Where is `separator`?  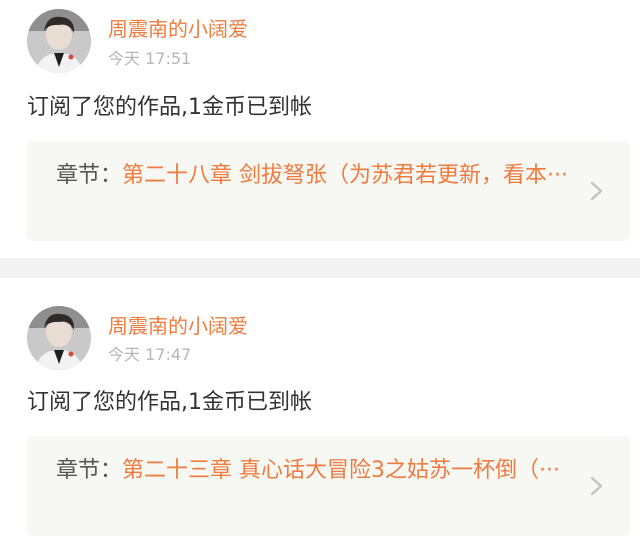 separator is located at coordinates (320, 268).